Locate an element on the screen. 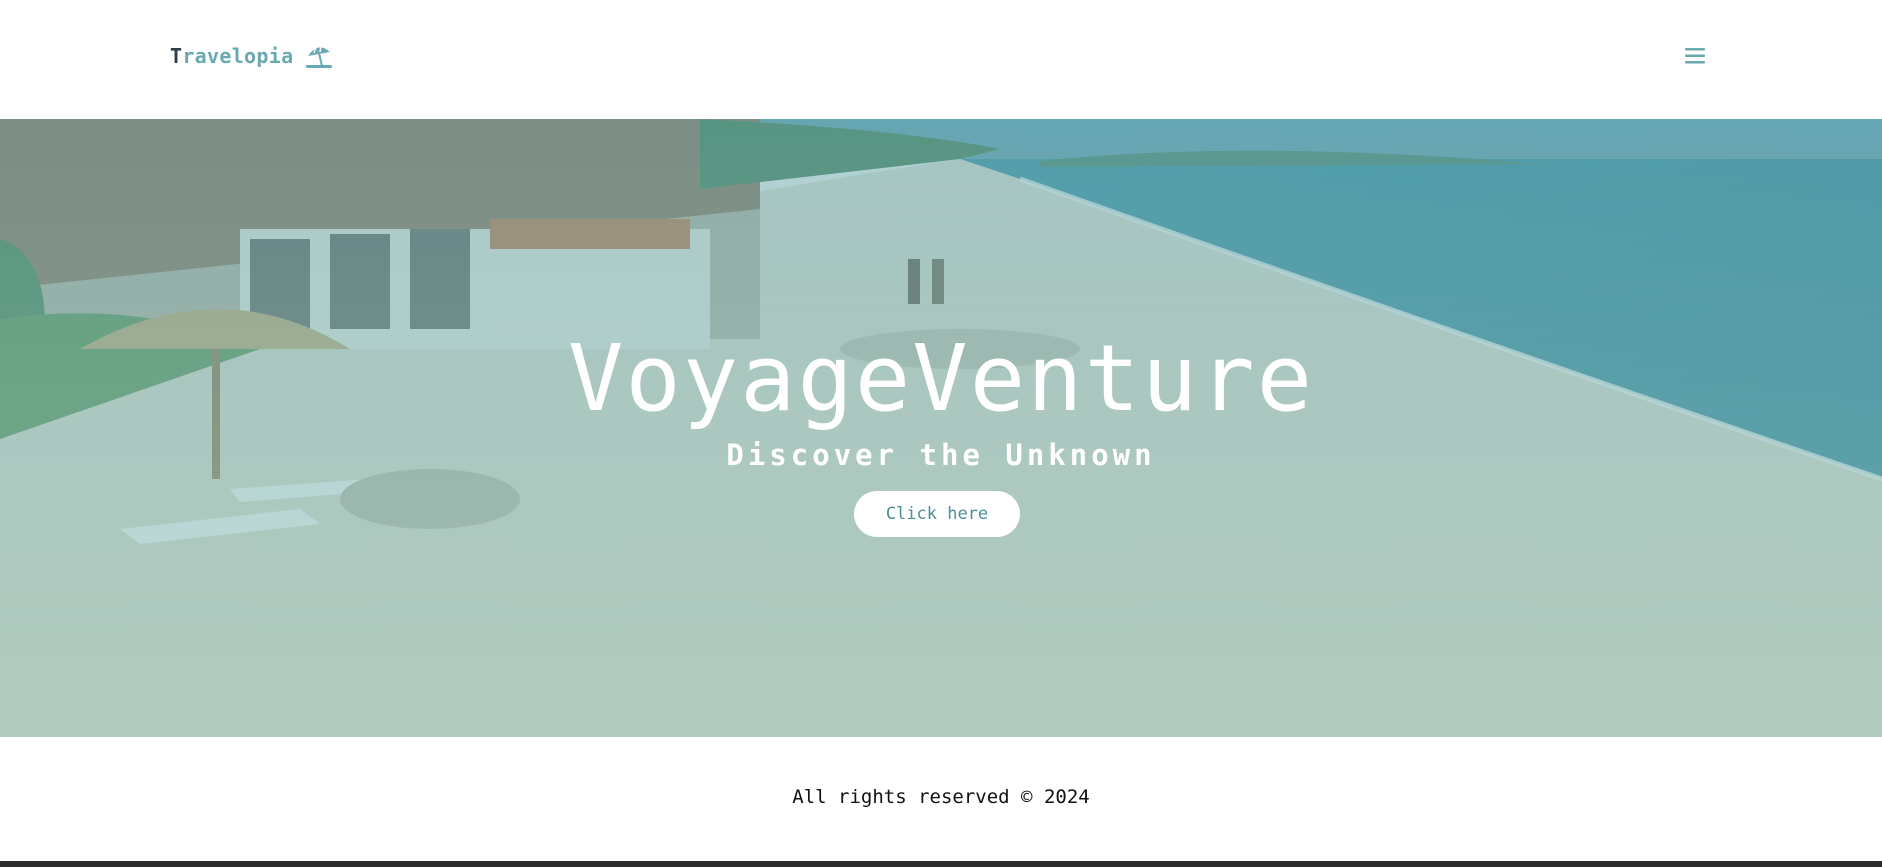  site-logo: Travelopia is located at coordinates (251, 56).